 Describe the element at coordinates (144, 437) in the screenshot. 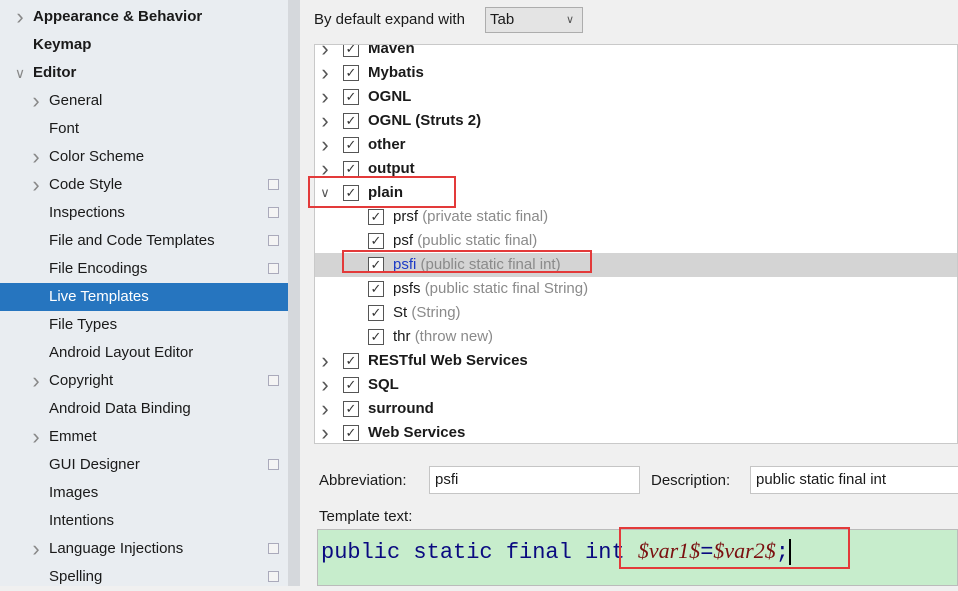

I see `sidebar-item-emmet: › Emmet` at that location.